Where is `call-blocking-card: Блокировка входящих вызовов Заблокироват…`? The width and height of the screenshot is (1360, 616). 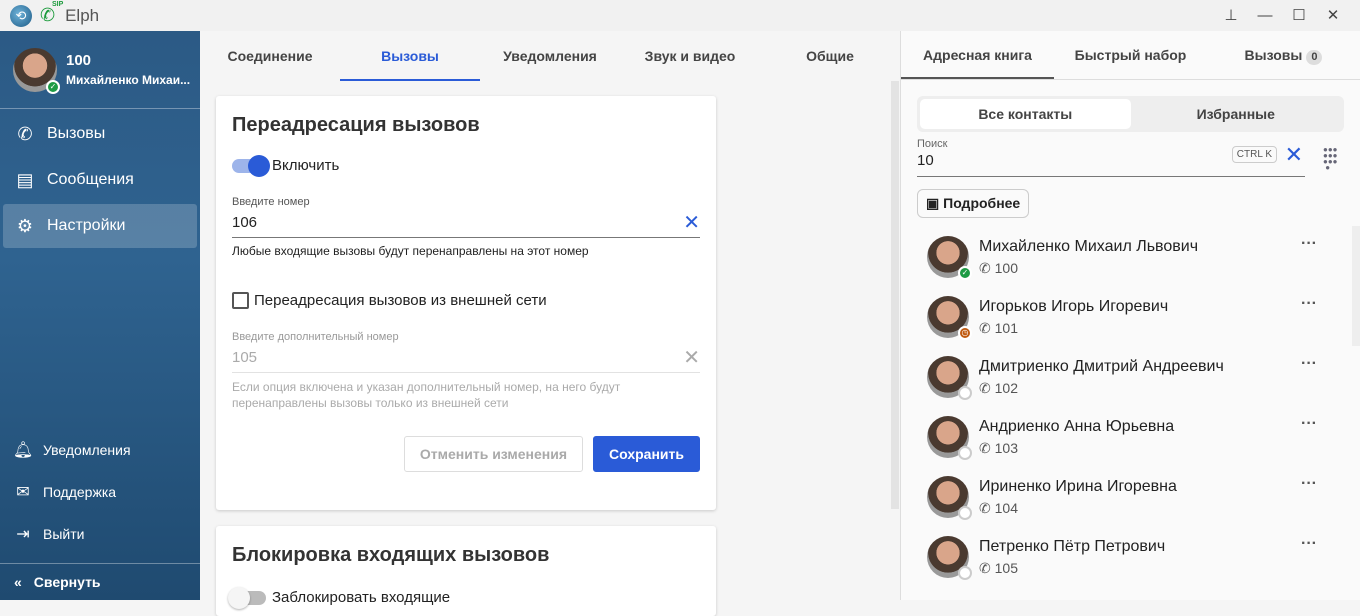
call-blocking-card: Блокировка входящих вызовов Заблокироват… is located at coordinates (466, 571).